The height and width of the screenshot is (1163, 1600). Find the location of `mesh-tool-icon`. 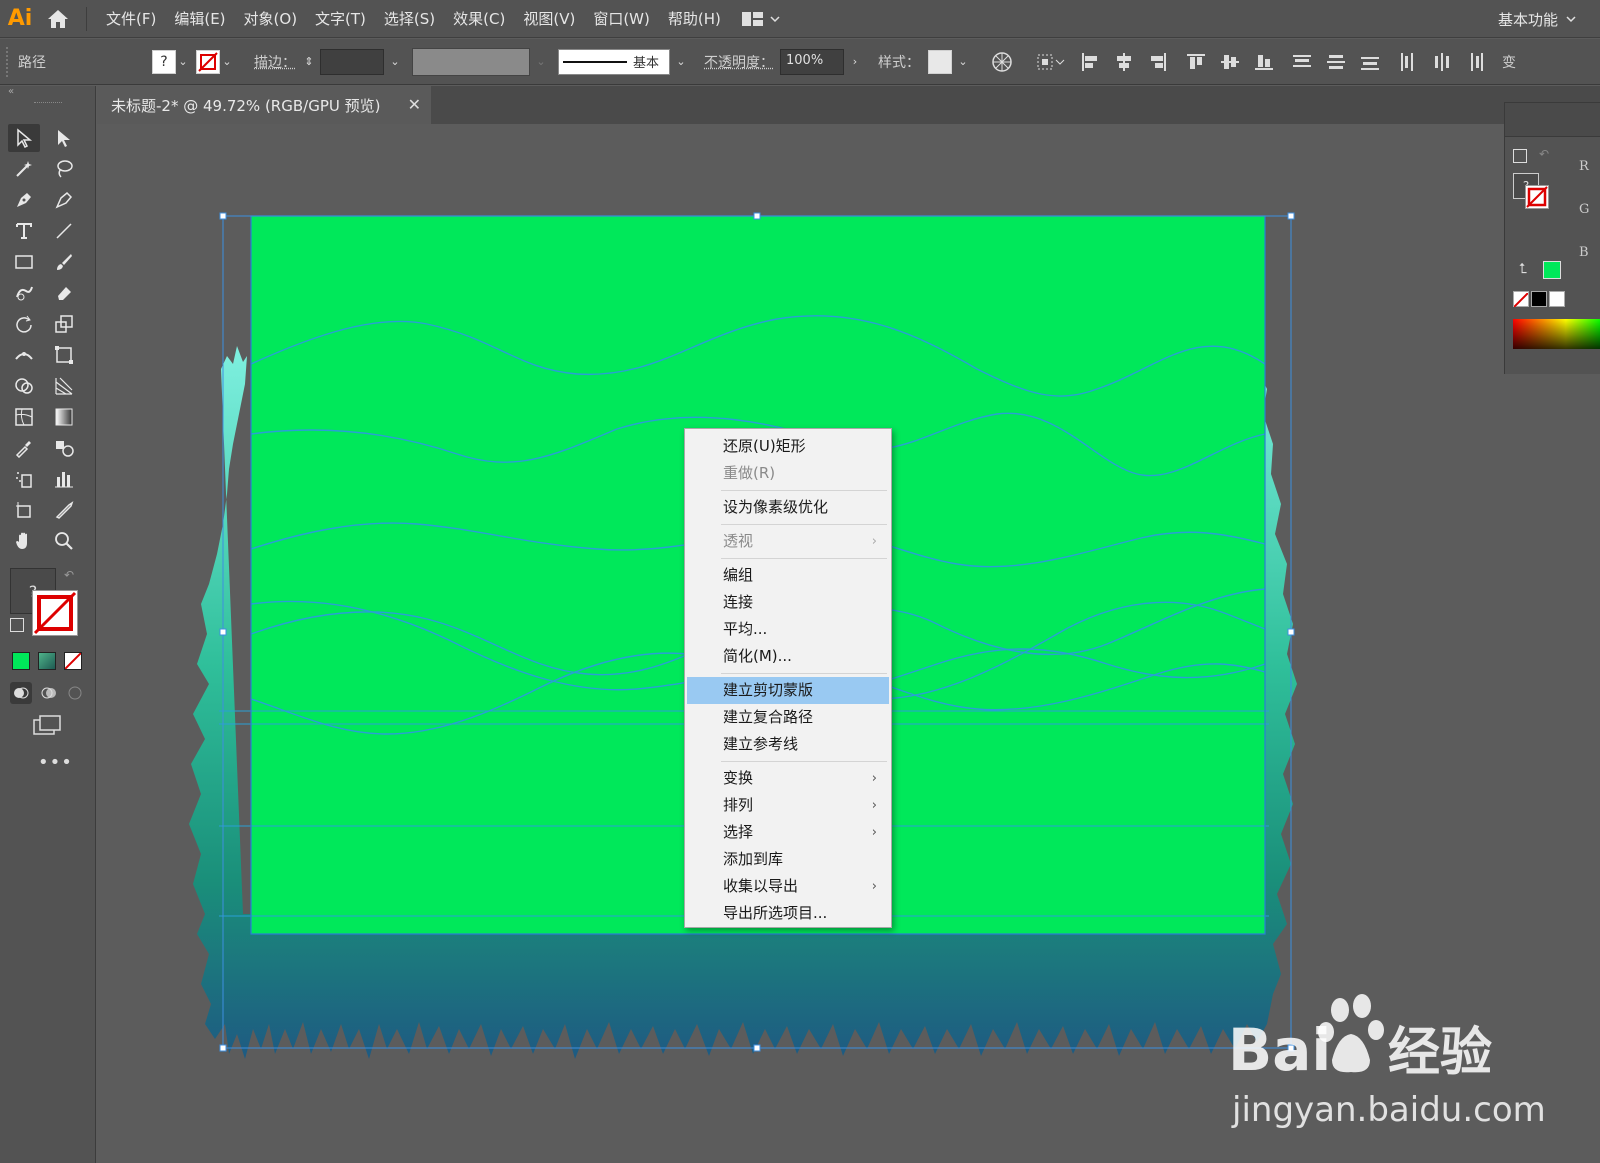

mesh-tool-icon is located at coordinates (24, 417).